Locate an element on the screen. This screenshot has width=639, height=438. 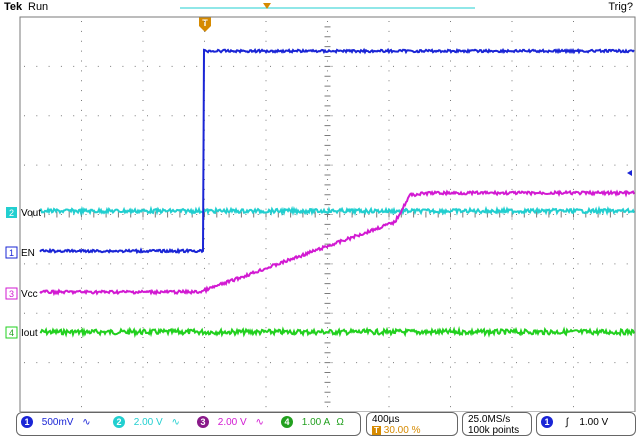
ch3-indicator: 3 Vcc is located at coordinates (21, 293).